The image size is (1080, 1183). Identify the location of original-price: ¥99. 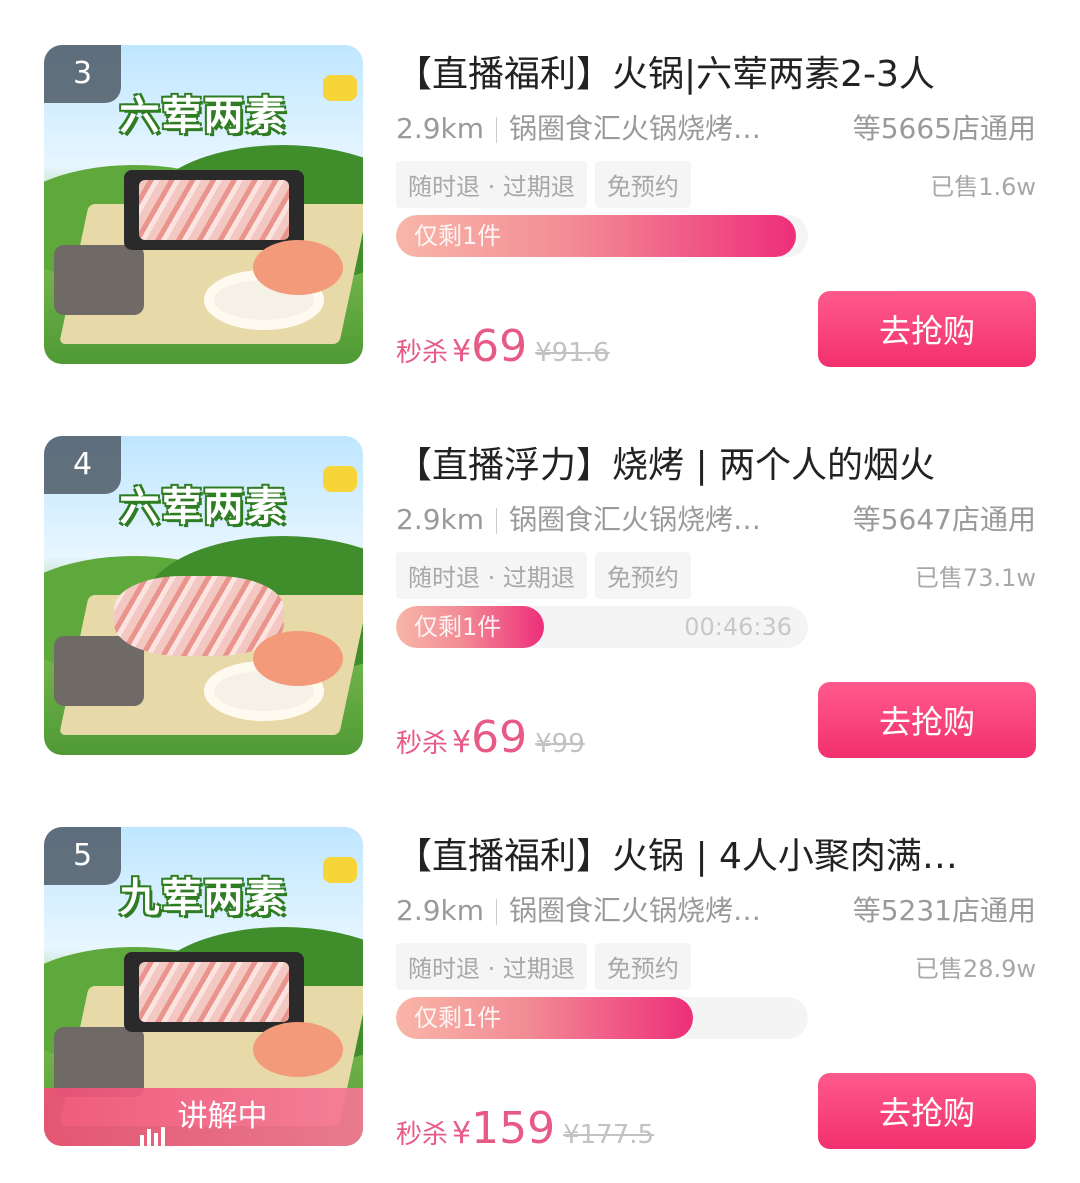
(560, 744).